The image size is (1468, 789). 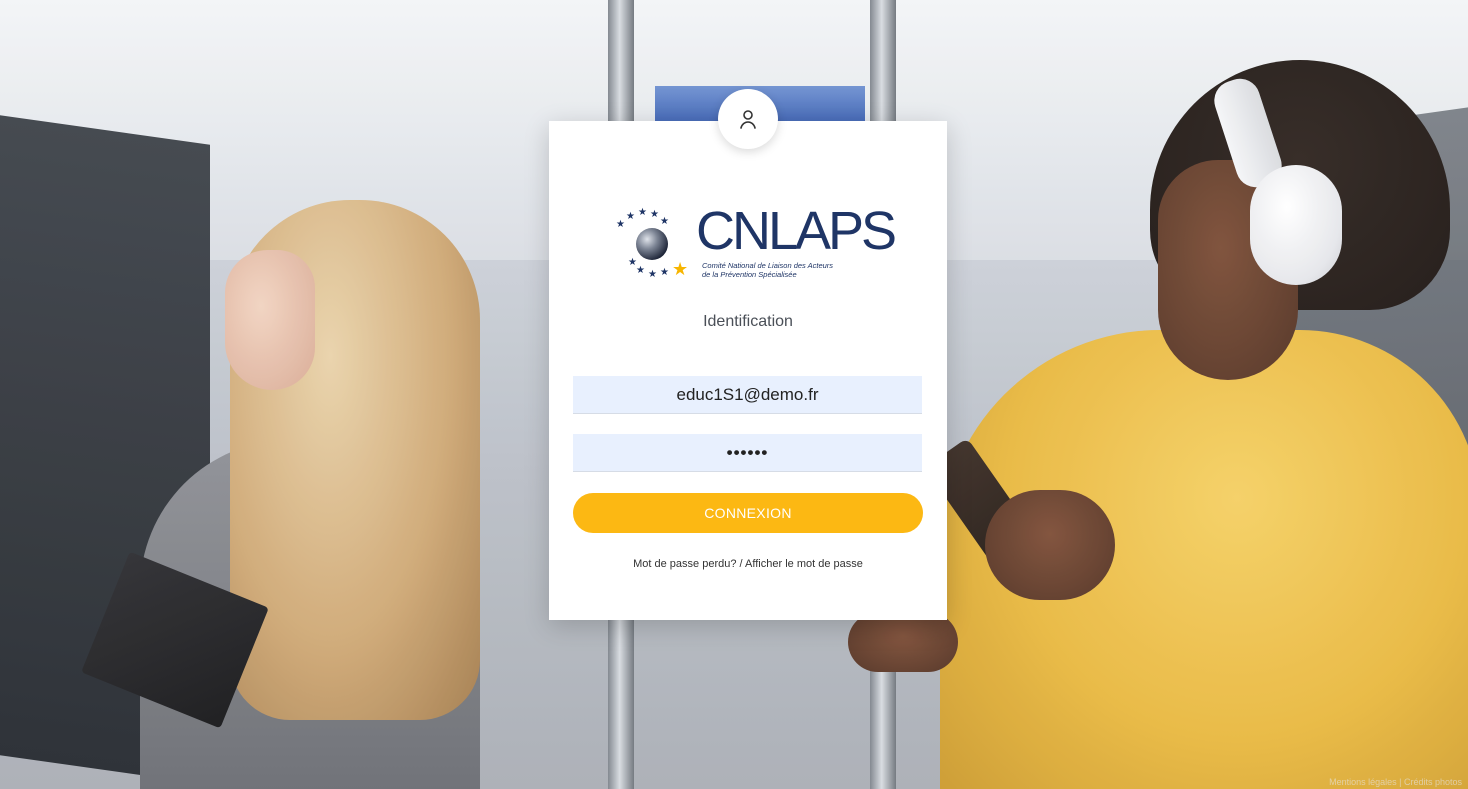 What do you see at coordinates (684, 564) in the screenshot?
I see `lost-password-link: Mot de passe perdu?` at bounding box center [684, 564].